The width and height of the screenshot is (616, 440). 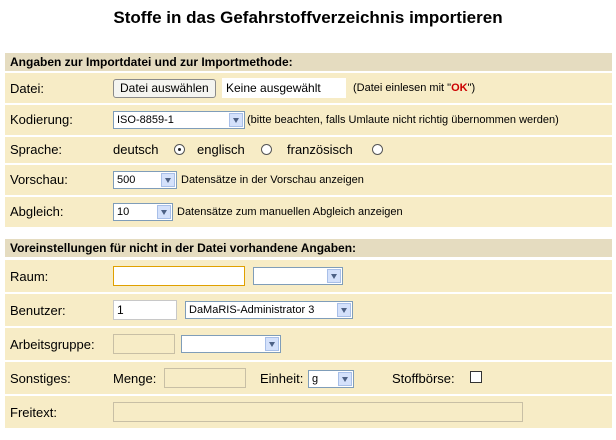 I want to click on freetext-label: Freitext:, so click(x=33, y=412).